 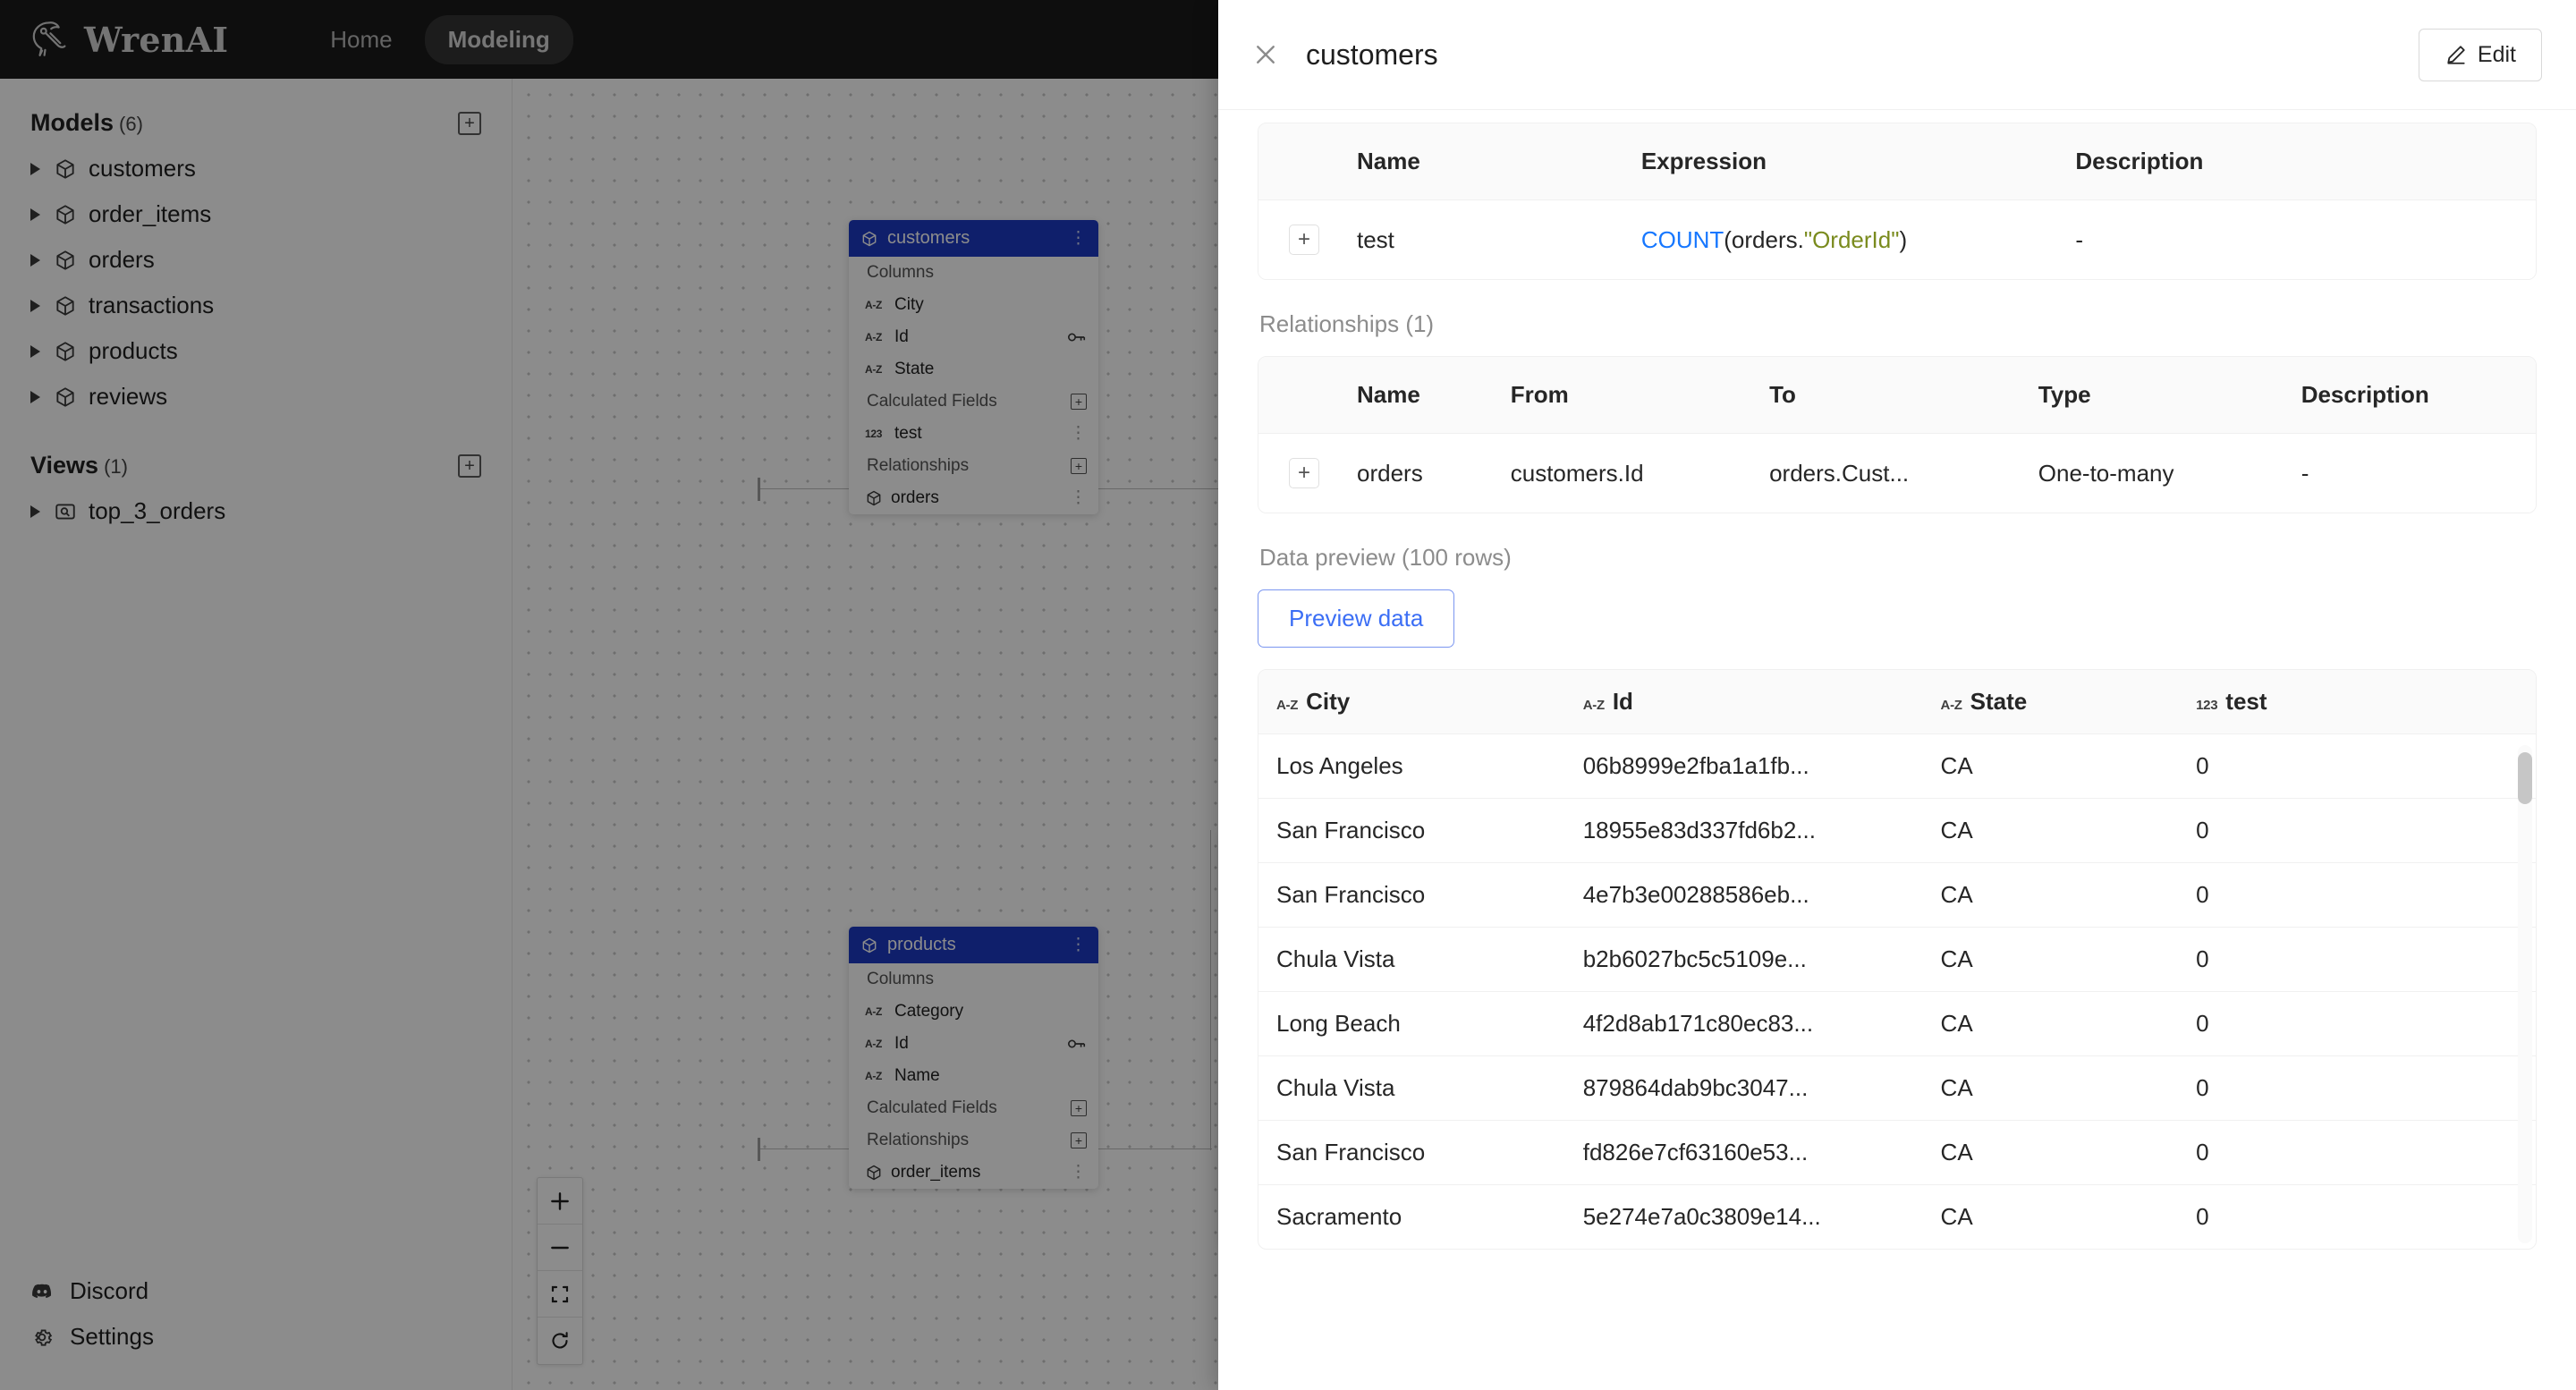 I want to click on table-header-row: Name Expression Description, so click(x=1897, y=161).